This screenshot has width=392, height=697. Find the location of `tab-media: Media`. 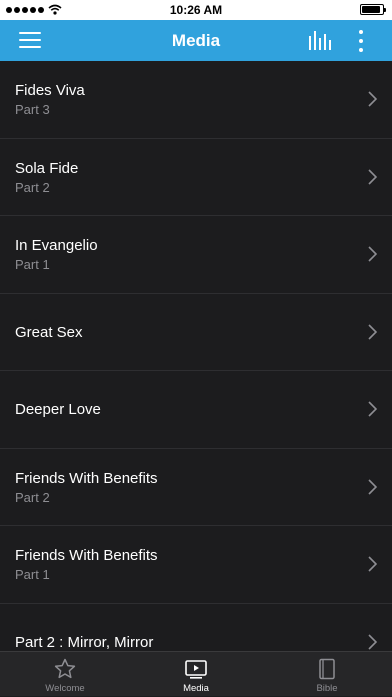

tab-media: Media is located at coordinates (196, 674).